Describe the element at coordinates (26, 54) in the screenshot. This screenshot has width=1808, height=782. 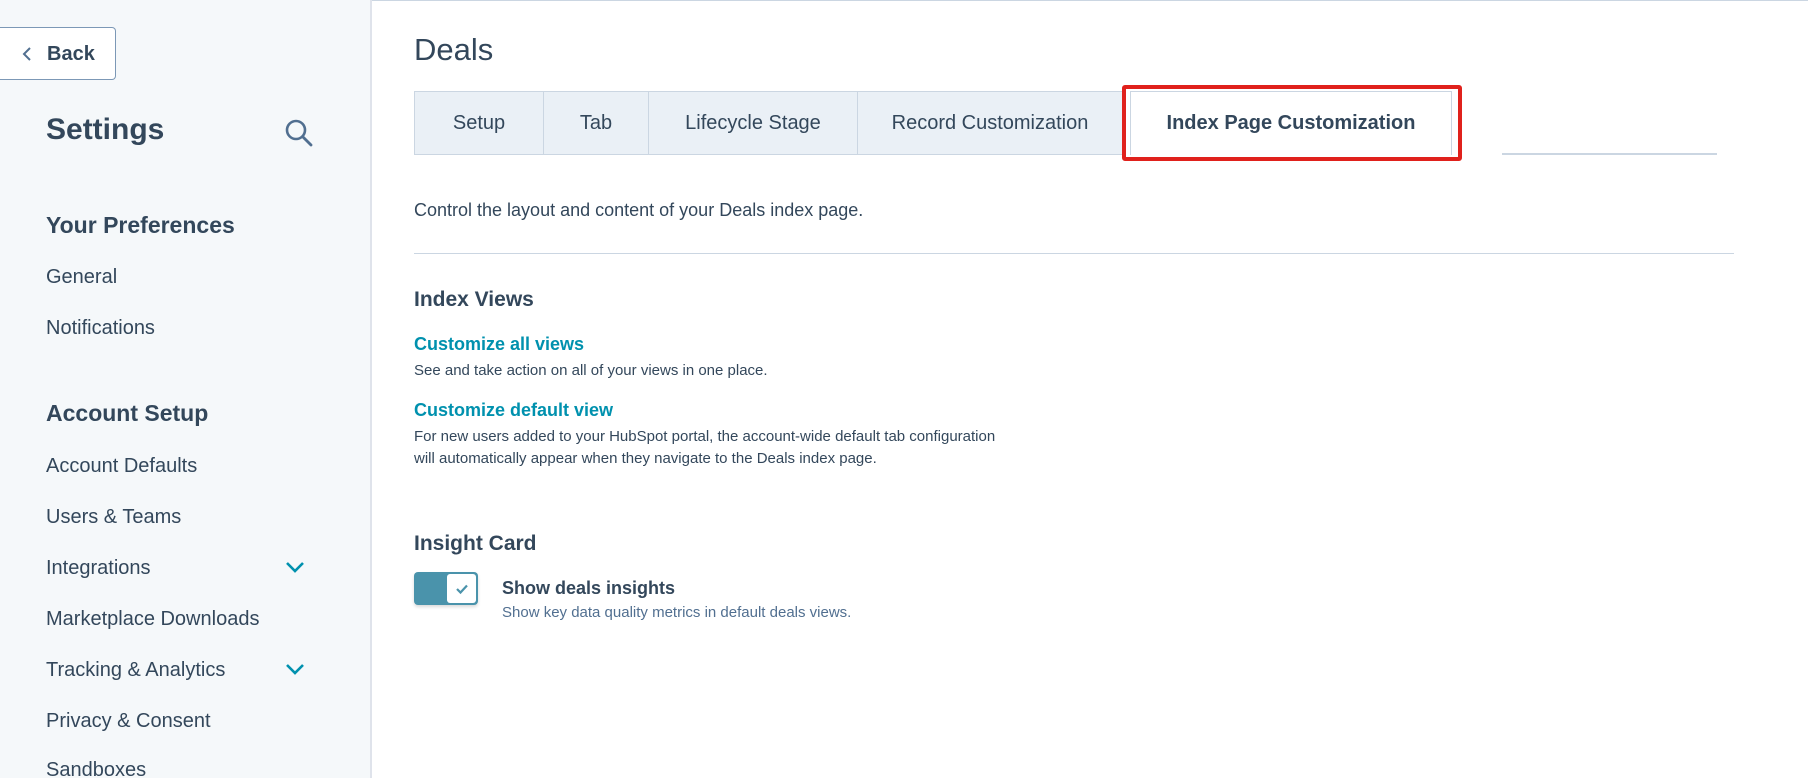
I see `chevron-left-icon` at that location.